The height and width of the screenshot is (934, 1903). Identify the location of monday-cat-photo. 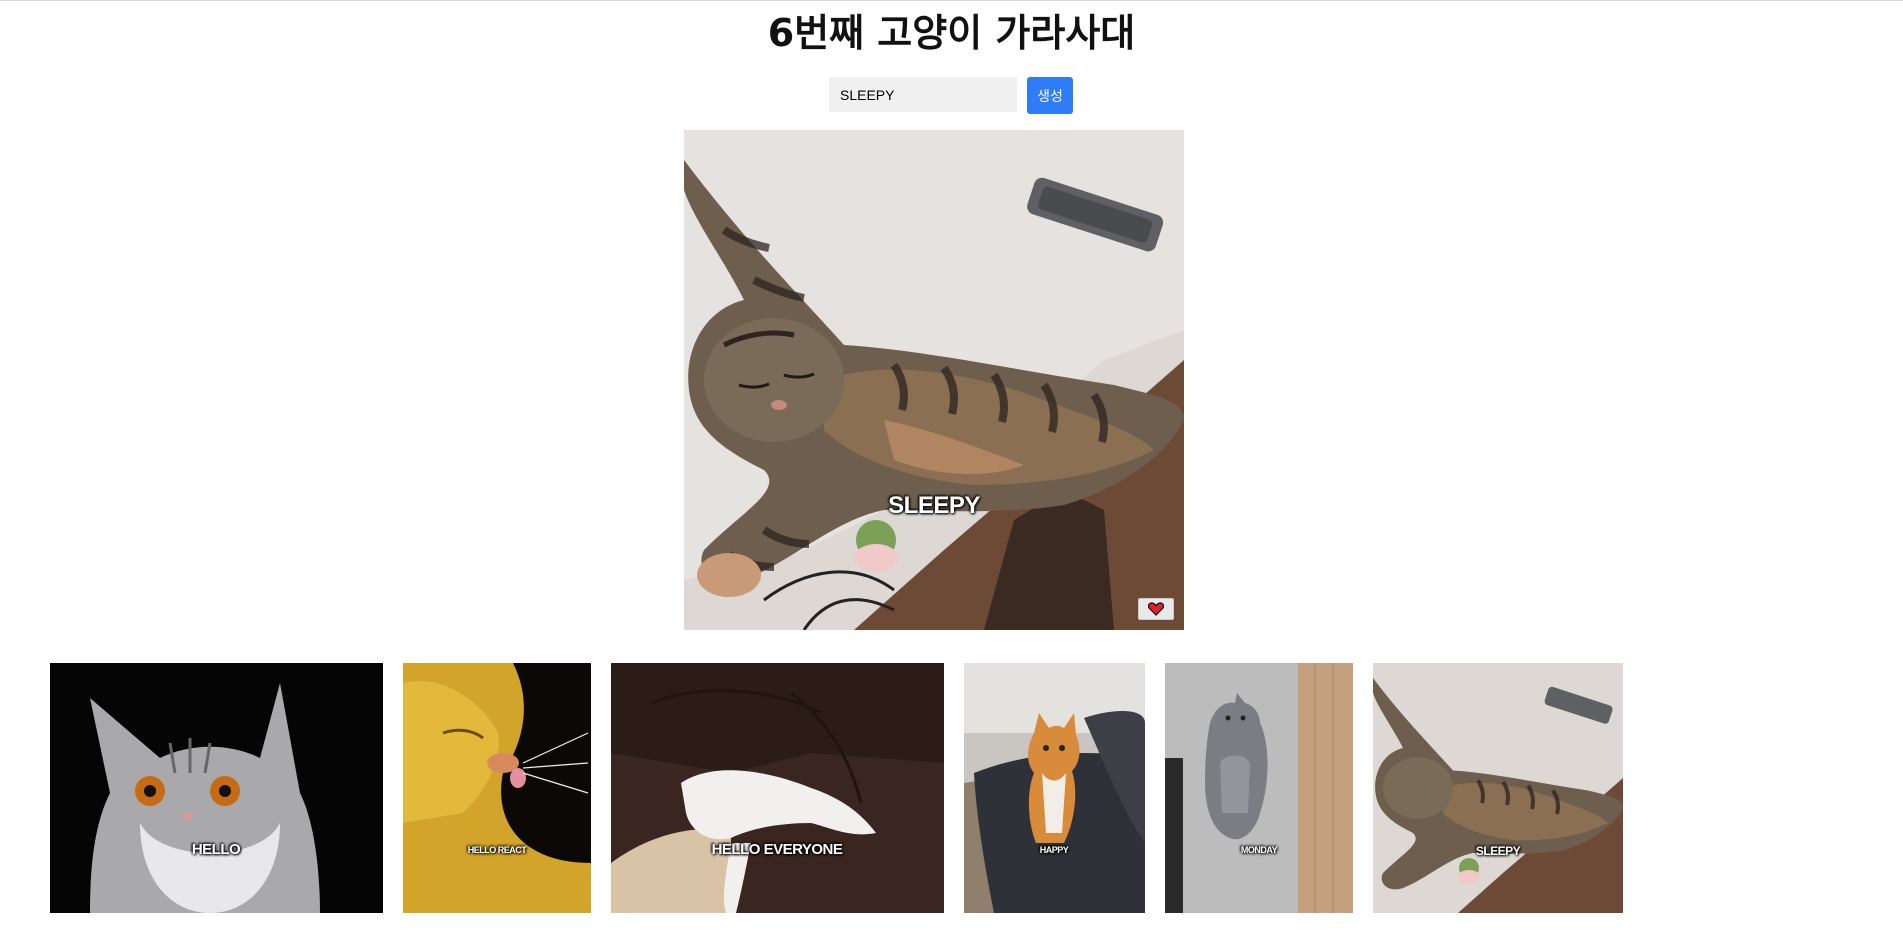
(1259, 788).